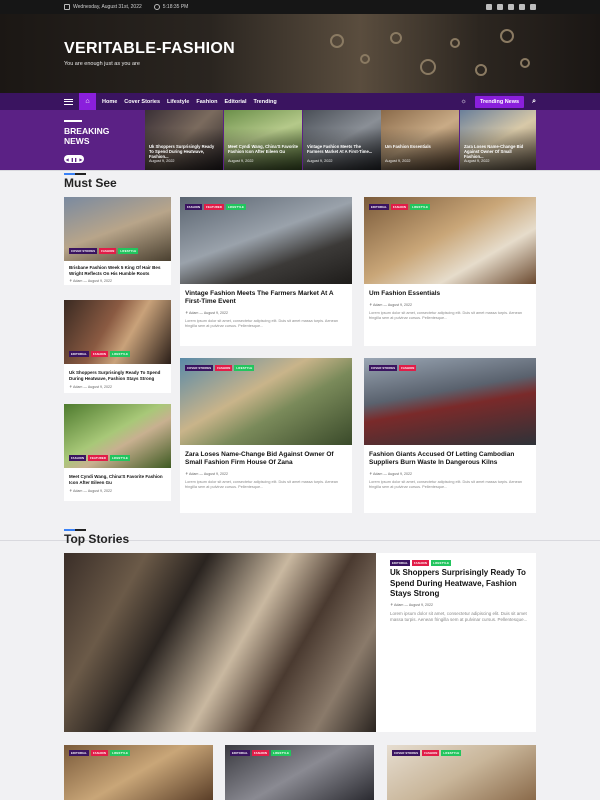 The height and width of the screenshot is (800, 600). I want to click on pause-icon: ❚❚, so click(74, 159).